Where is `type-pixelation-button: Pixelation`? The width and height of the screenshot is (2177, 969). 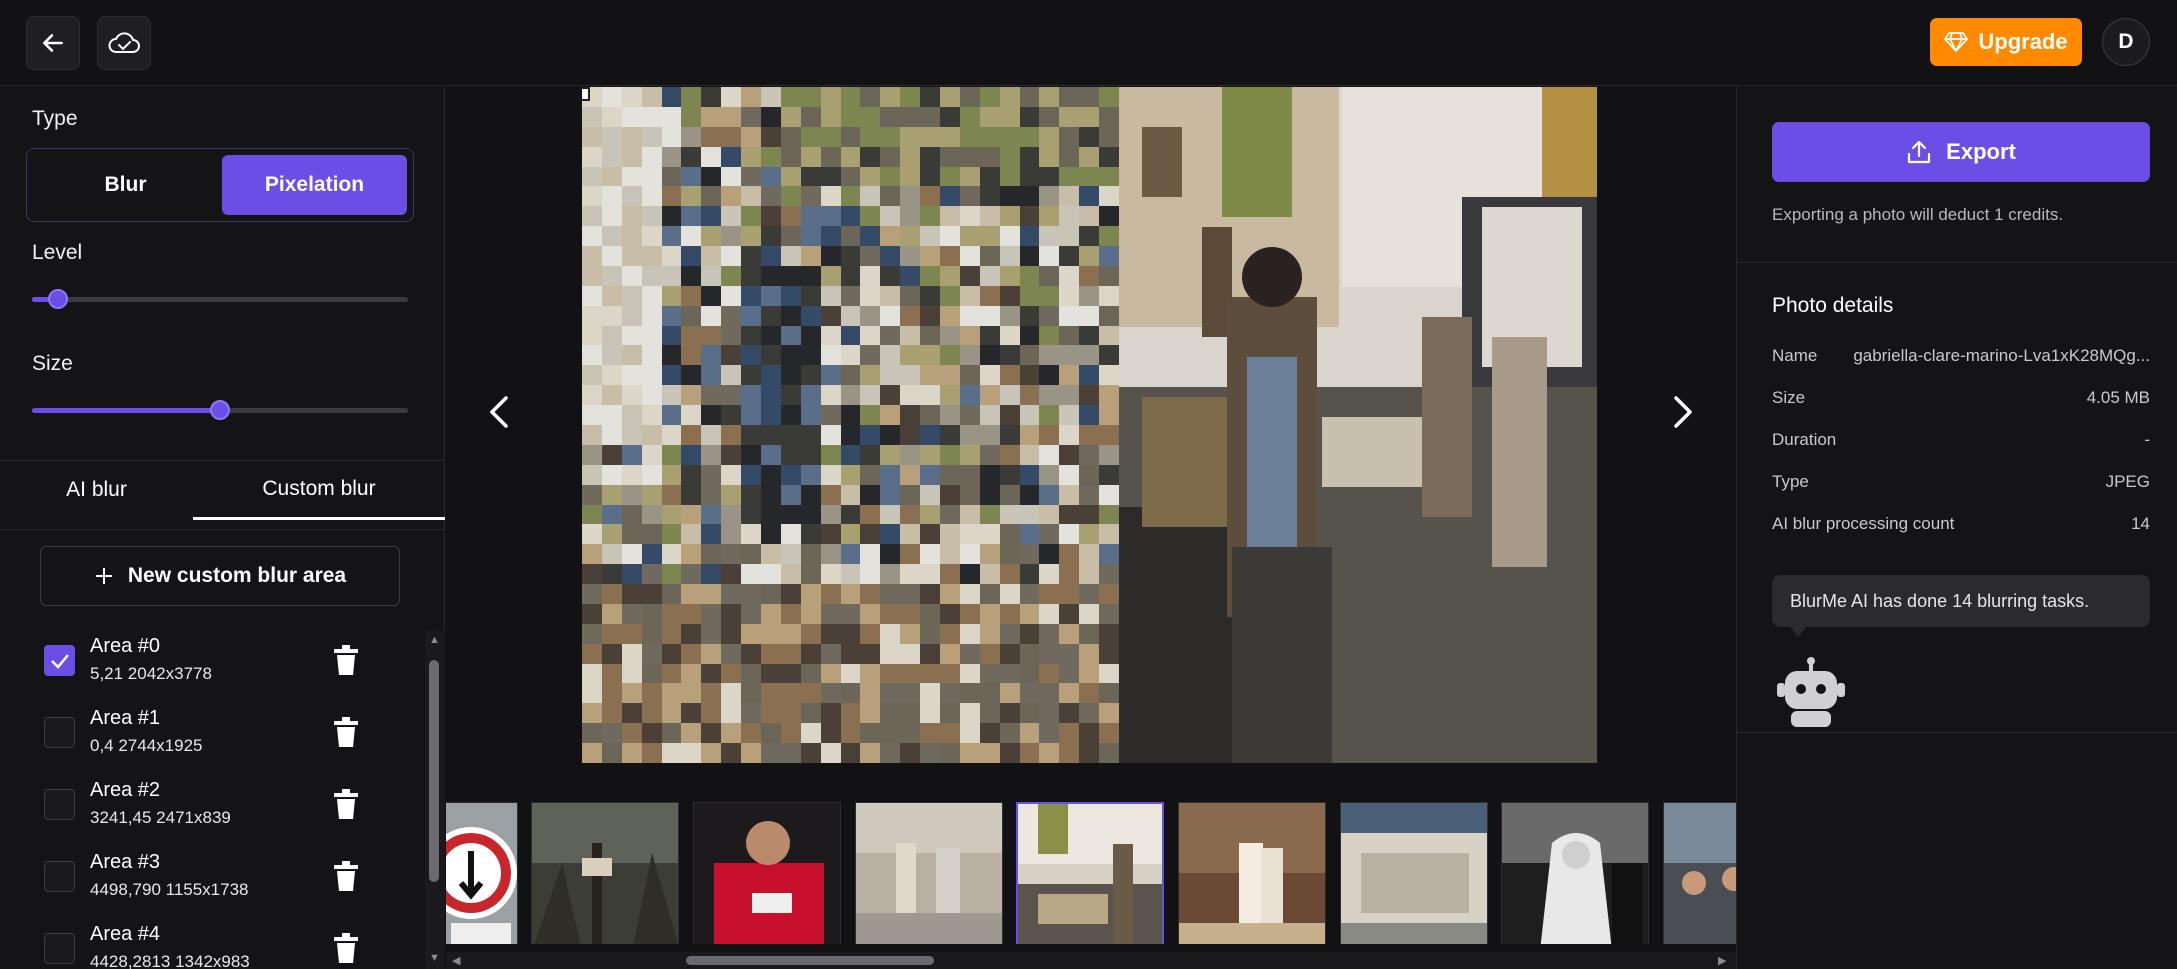 type-pixelation-button: Pixelation is located at coordinates (314, 185).